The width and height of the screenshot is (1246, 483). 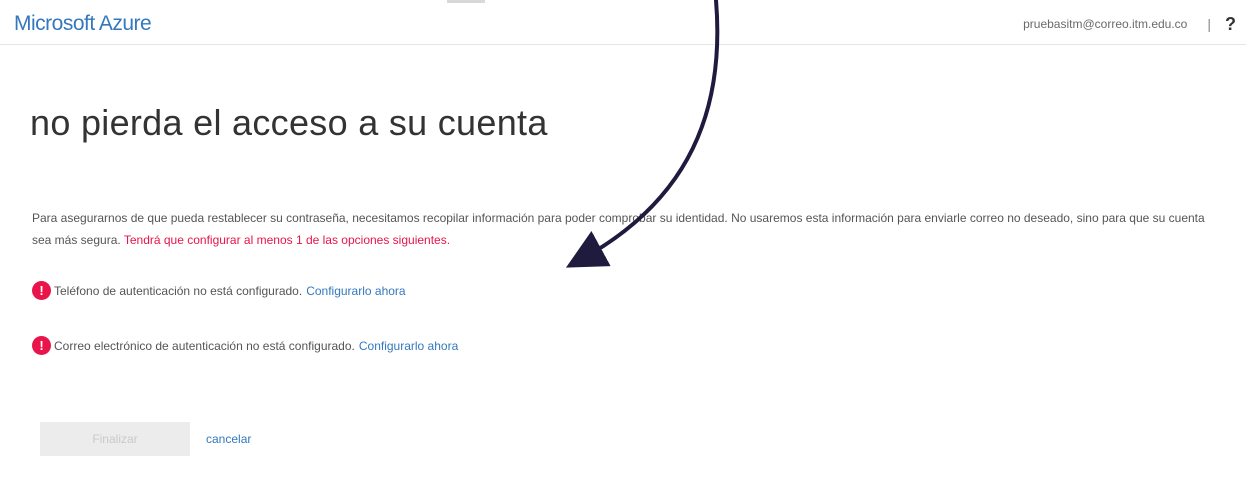 What do you see at coordinates (289, 122) in the screenshot?
I see `page-title: no pierda el acceso a su cuenta` at bounding box center [289, 122].